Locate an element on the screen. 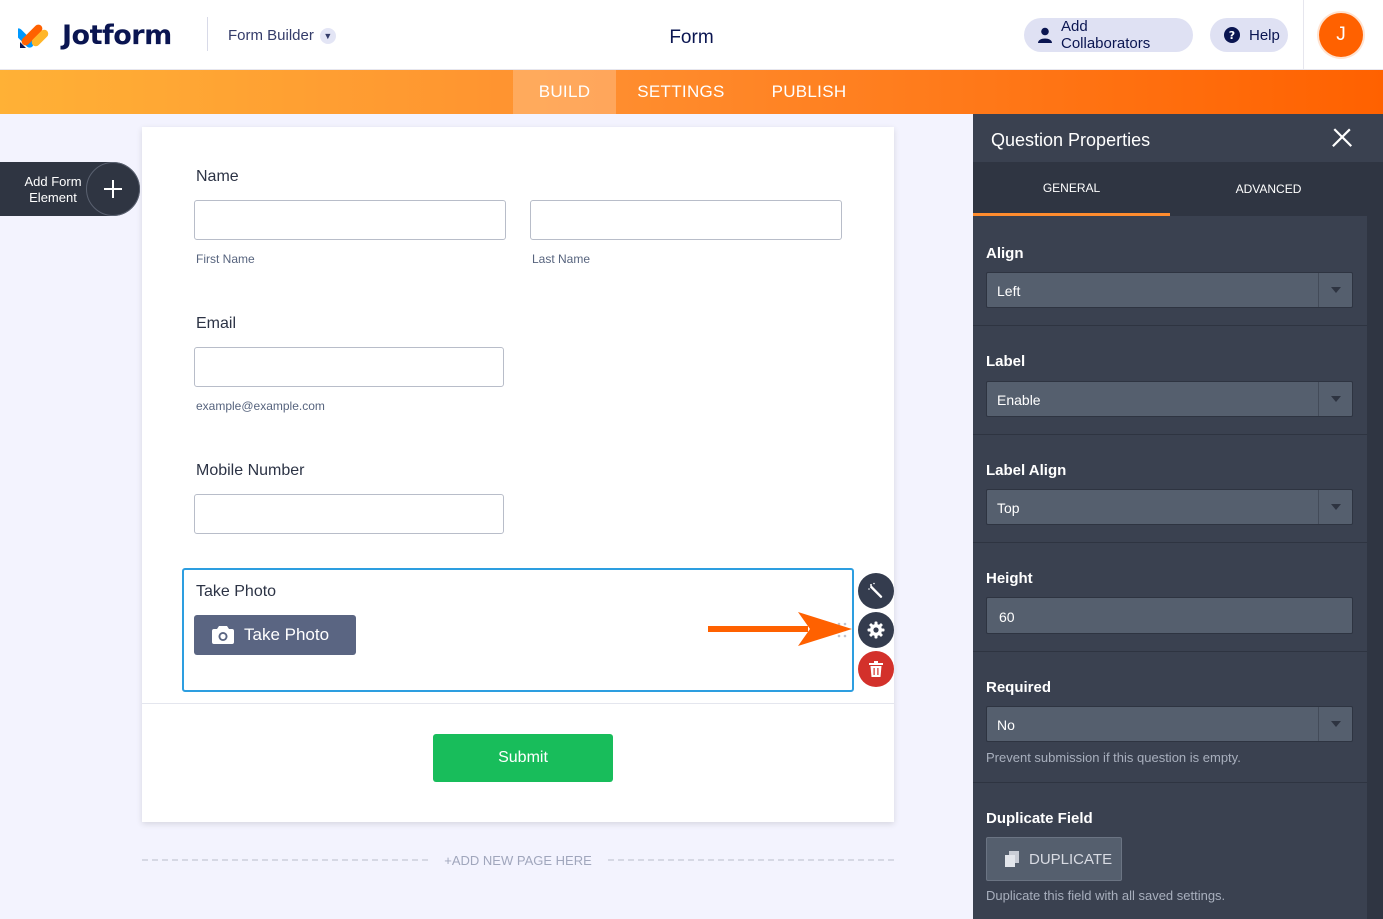 The image size is (1383, 919). panel-tabs: GENERAL ADVANCED is located at coordinates (1178, 189).